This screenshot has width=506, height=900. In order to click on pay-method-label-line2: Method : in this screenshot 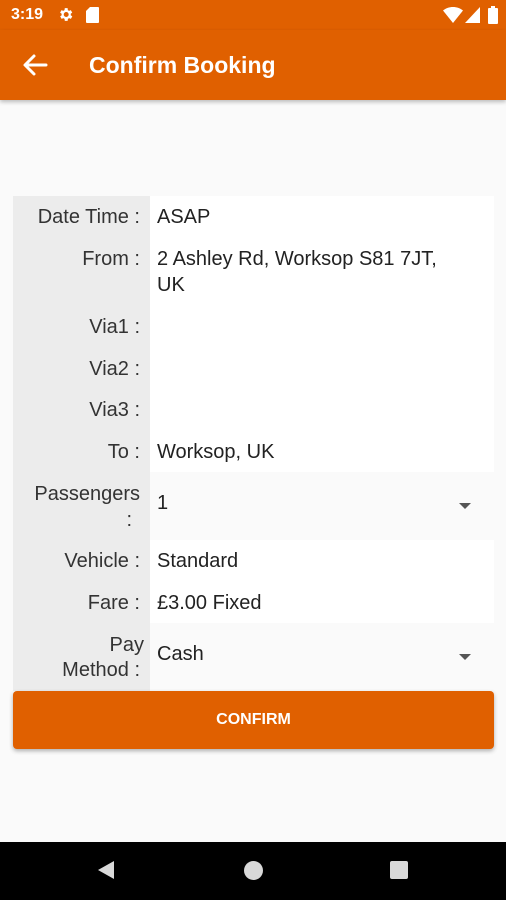, I will do `click(101, 670)`.